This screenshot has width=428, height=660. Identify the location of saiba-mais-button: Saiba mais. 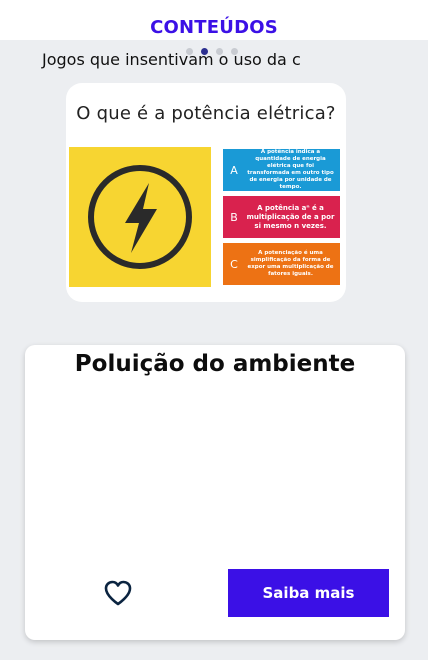
(308, 593).